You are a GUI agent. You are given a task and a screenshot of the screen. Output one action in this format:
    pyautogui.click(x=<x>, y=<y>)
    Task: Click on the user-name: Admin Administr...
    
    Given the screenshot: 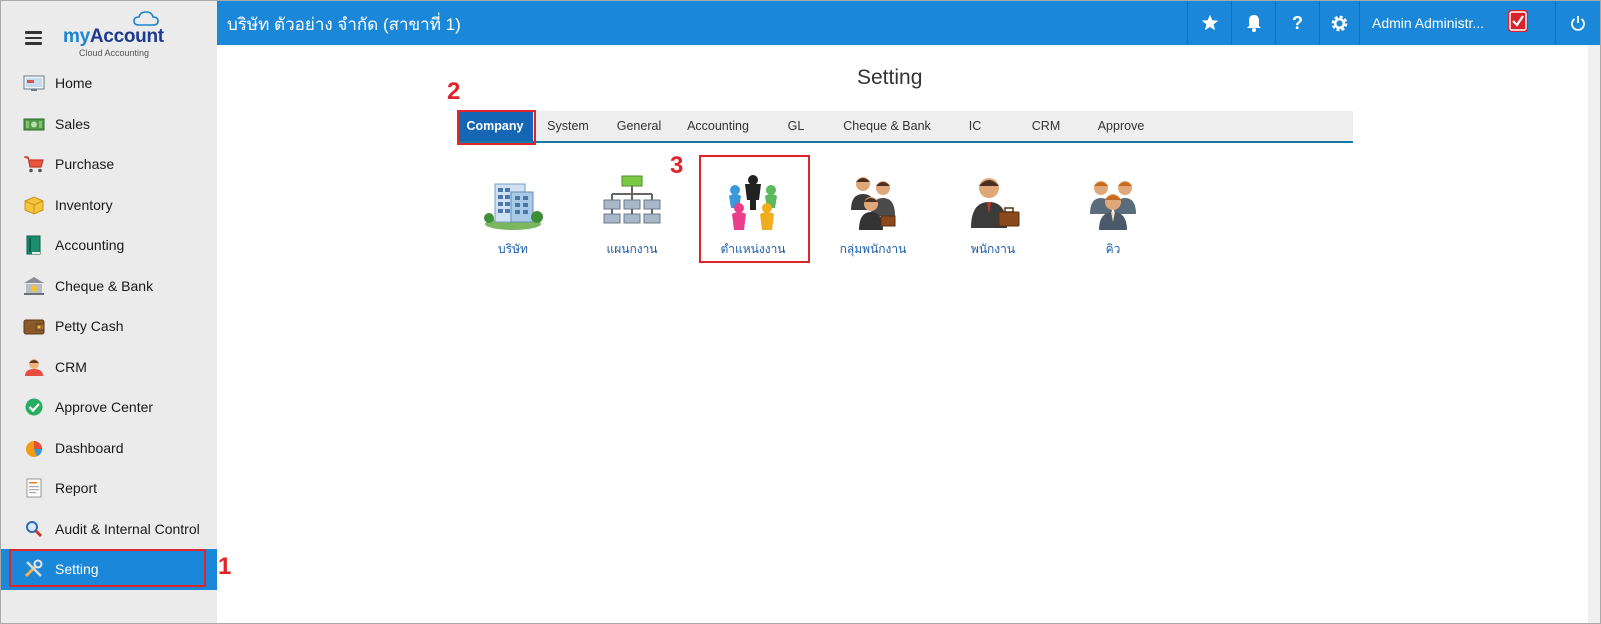 What is the action you would take?
    pyautogui.click(x=1428, y=23)
    